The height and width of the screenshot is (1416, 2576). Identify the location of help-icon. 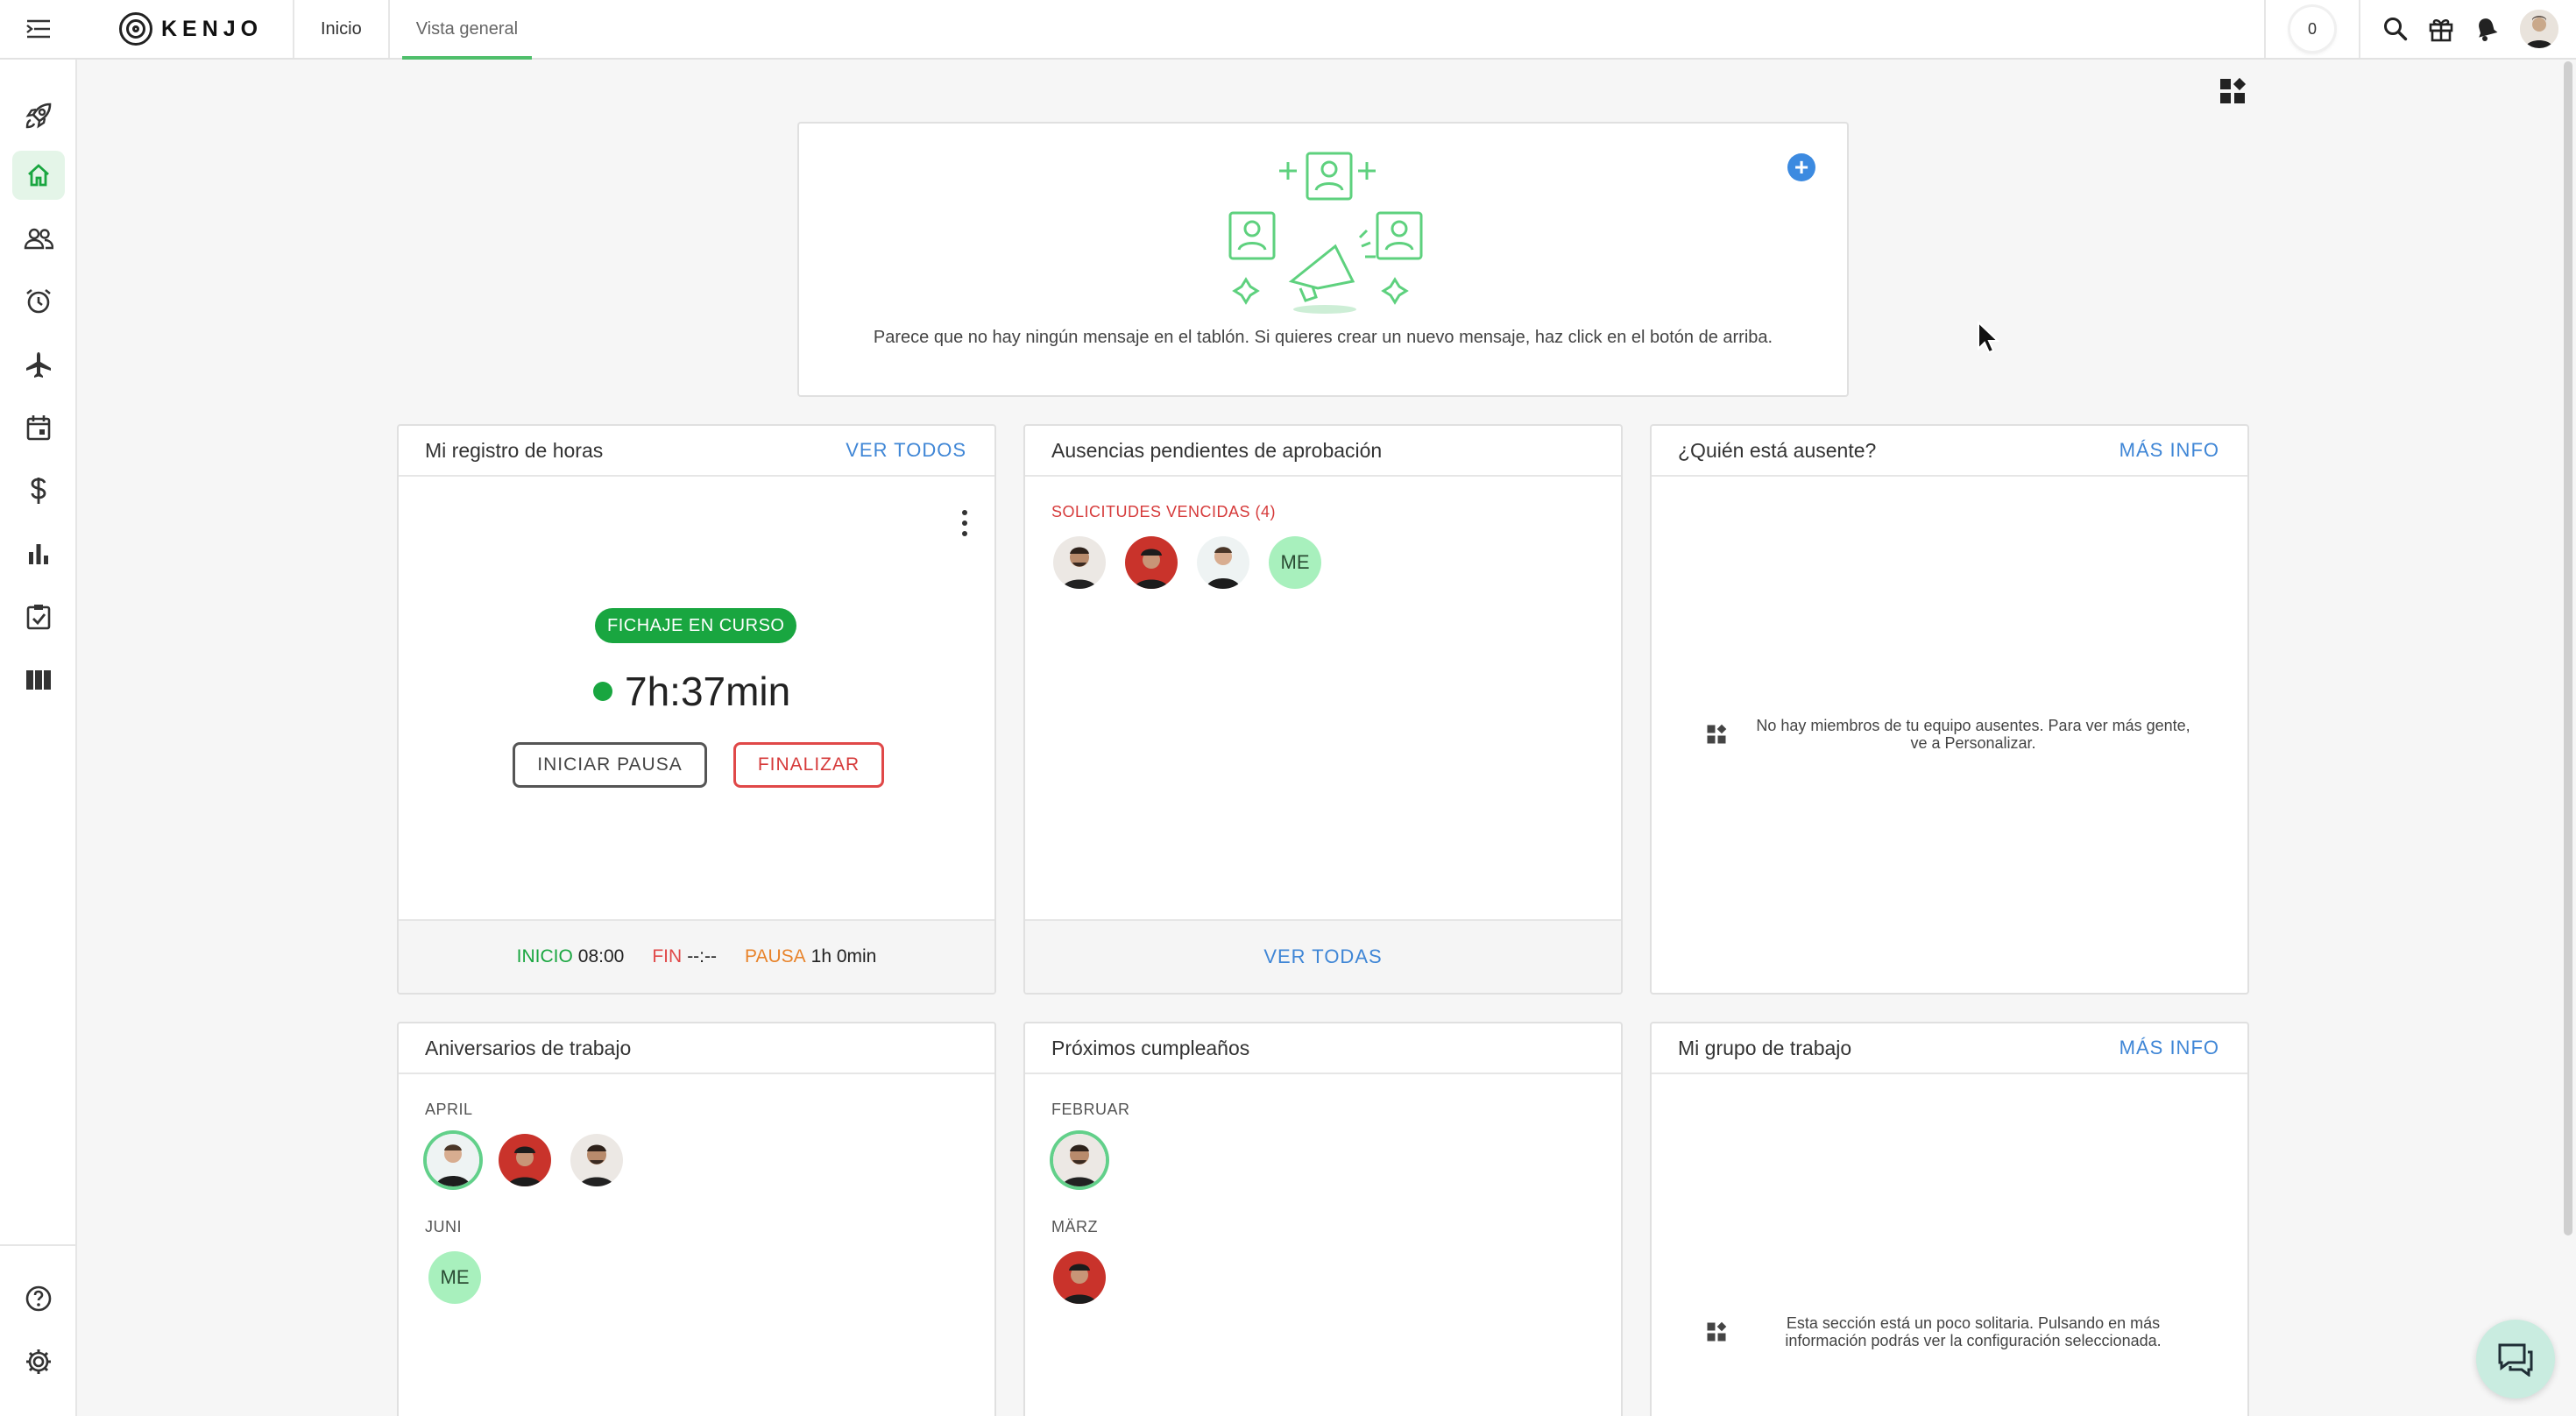
(38, 1298).